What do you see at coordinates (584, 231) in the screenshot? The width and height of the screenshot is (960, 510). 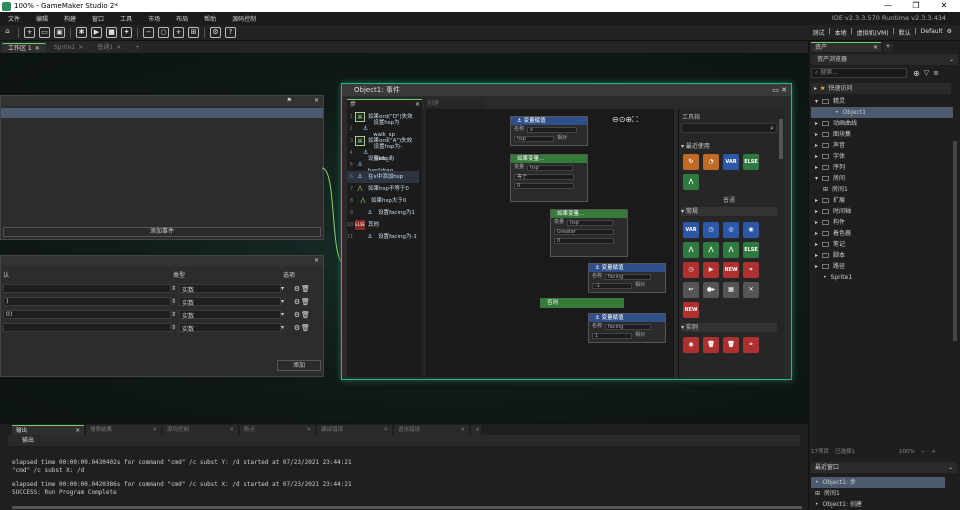 I see `node-op-select: Greater` at bounding box center [584, 231].